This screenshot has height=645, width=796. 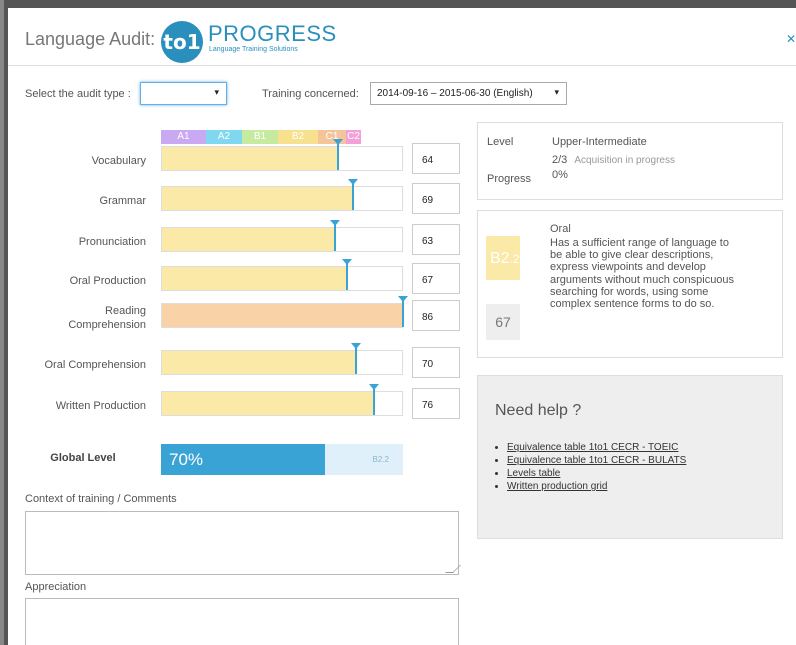 I want to click on help-title: Need help ?, so click(x=538, y=410).